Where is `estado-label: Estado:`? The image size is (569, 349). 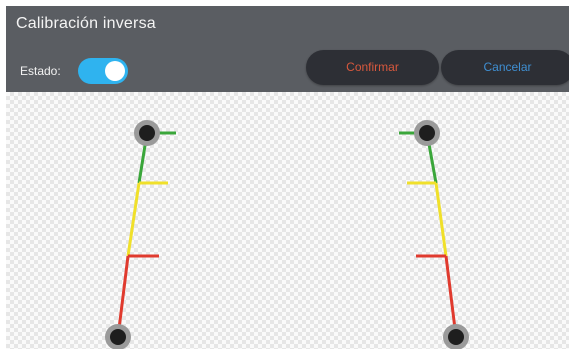
estado-label: Estado: is located at coordinates (40, 71).